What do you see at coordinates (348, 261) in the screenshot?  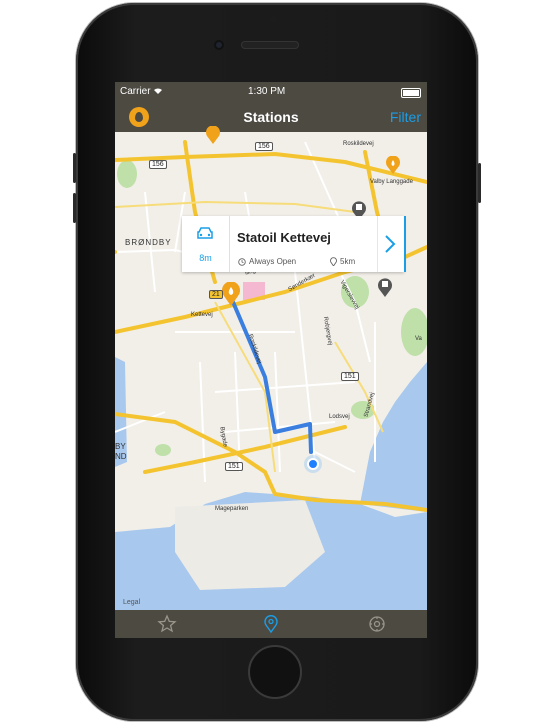 I see `station-distance: 5km` at bounding box center [348, 261].